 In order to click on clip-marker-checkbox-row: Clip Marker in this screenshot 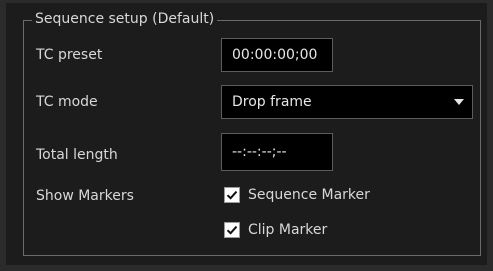, I will do `click(275, 230)`.